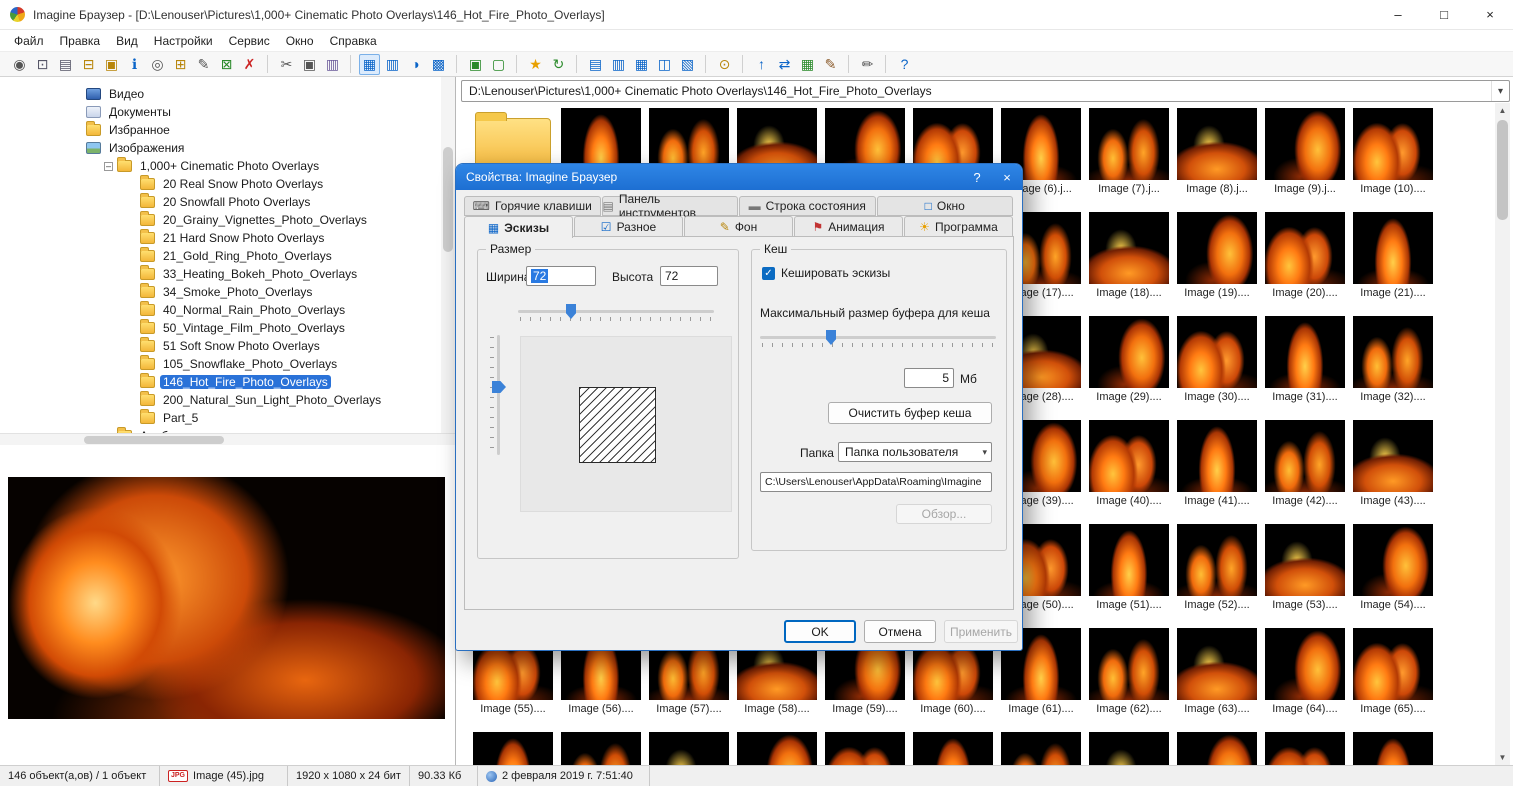 Image resolution: width=1513 pixels, height=786 pixels. Describe the element at coordinates (392, 64) in the screenshot. I see `view-list-icon: ▥` at that location.